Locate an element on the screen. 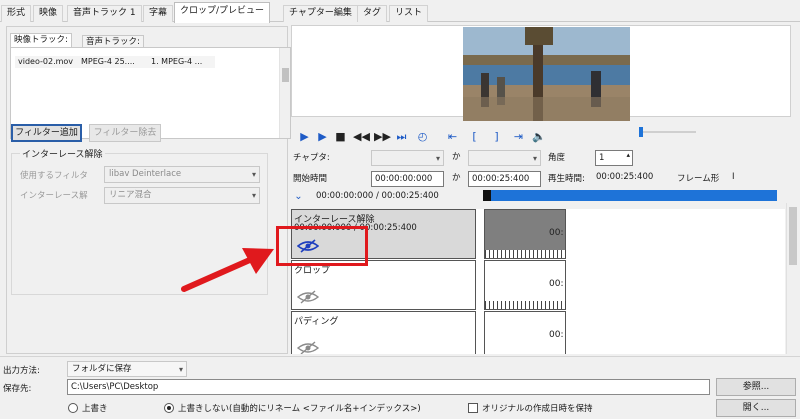 Image resolution: width=800 pixels, height=419 pixels. track-padding: パディング is located at coordinates (383, 332).